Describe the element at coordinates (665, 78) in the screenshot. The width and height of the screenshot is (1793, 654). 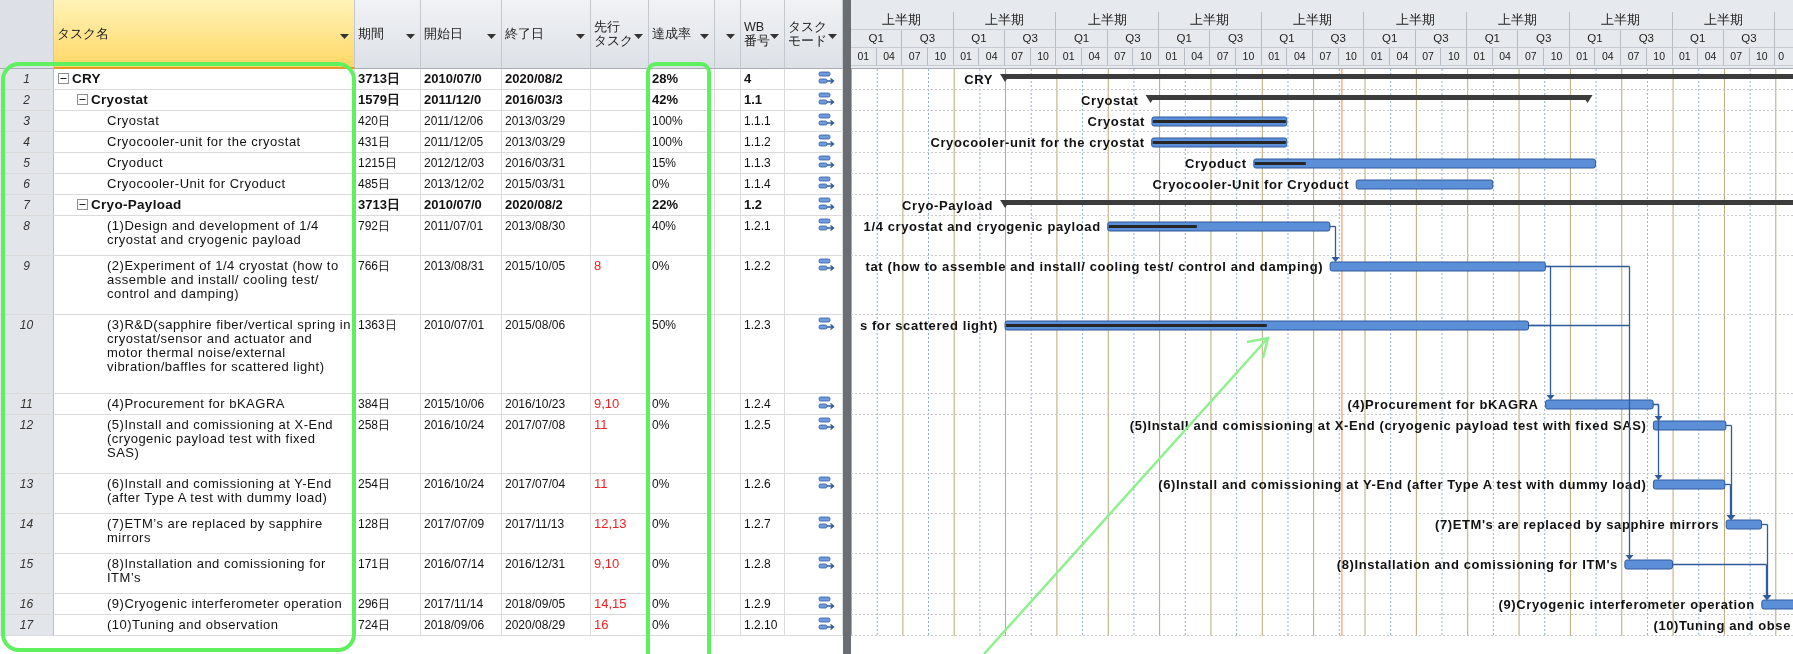
I see `percent-complete: 28%` at that location.